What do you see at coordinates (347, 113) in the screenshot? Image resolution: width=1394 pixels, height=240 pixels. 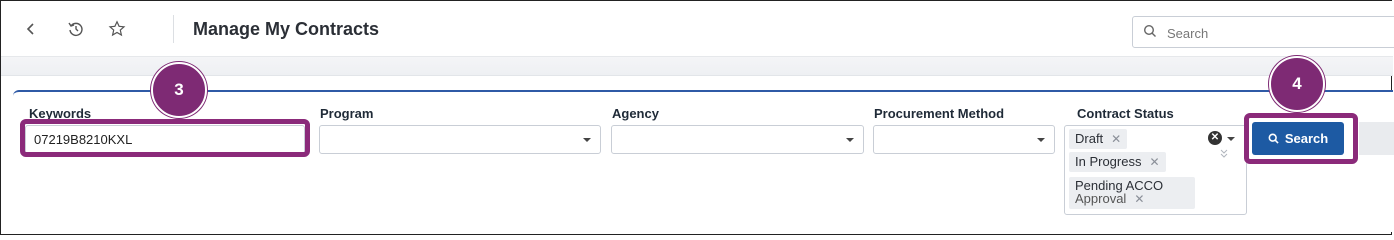 I see `program-label: Program` at bounding box center [347, 113].